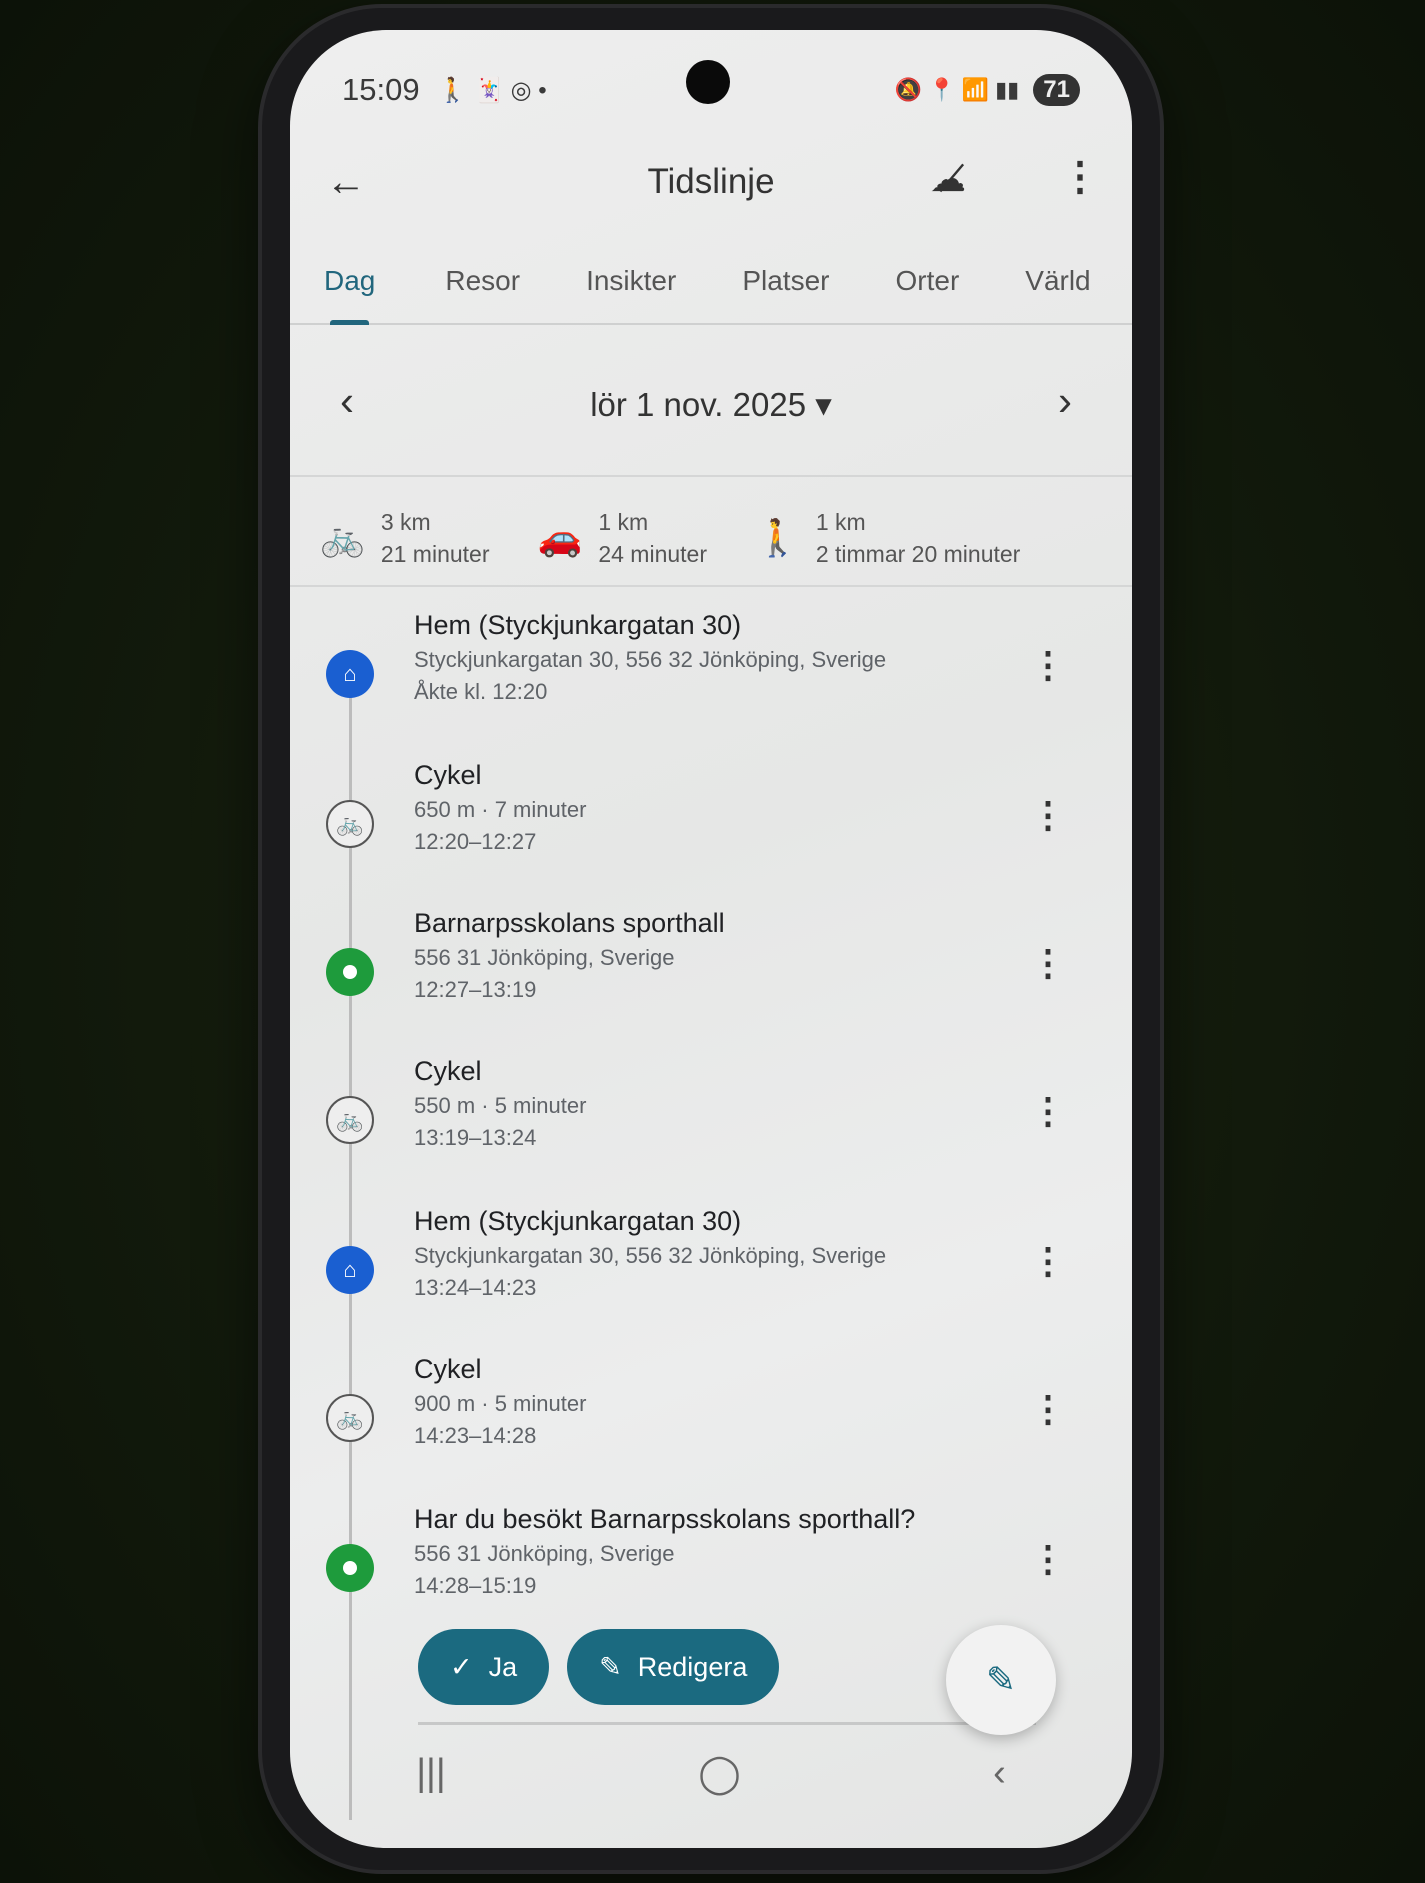 This screenshot has height=1883, width=1425. I want to click on entry-distance: 650 m · 7 minuter, so click(500, 809).